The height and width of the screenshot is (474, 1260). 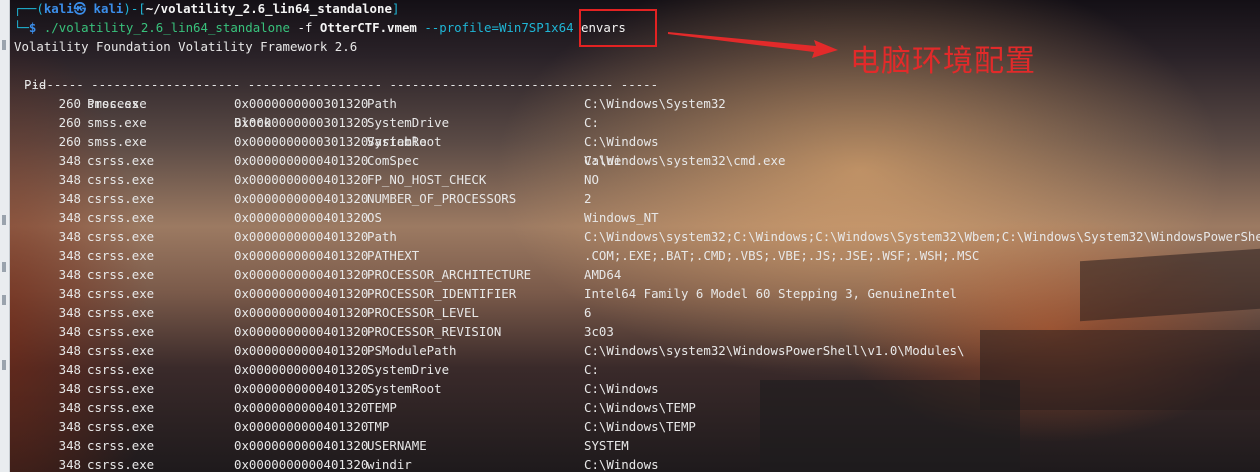 I want to click on row-variable: PSModulePath, so click(x=412, y=350).